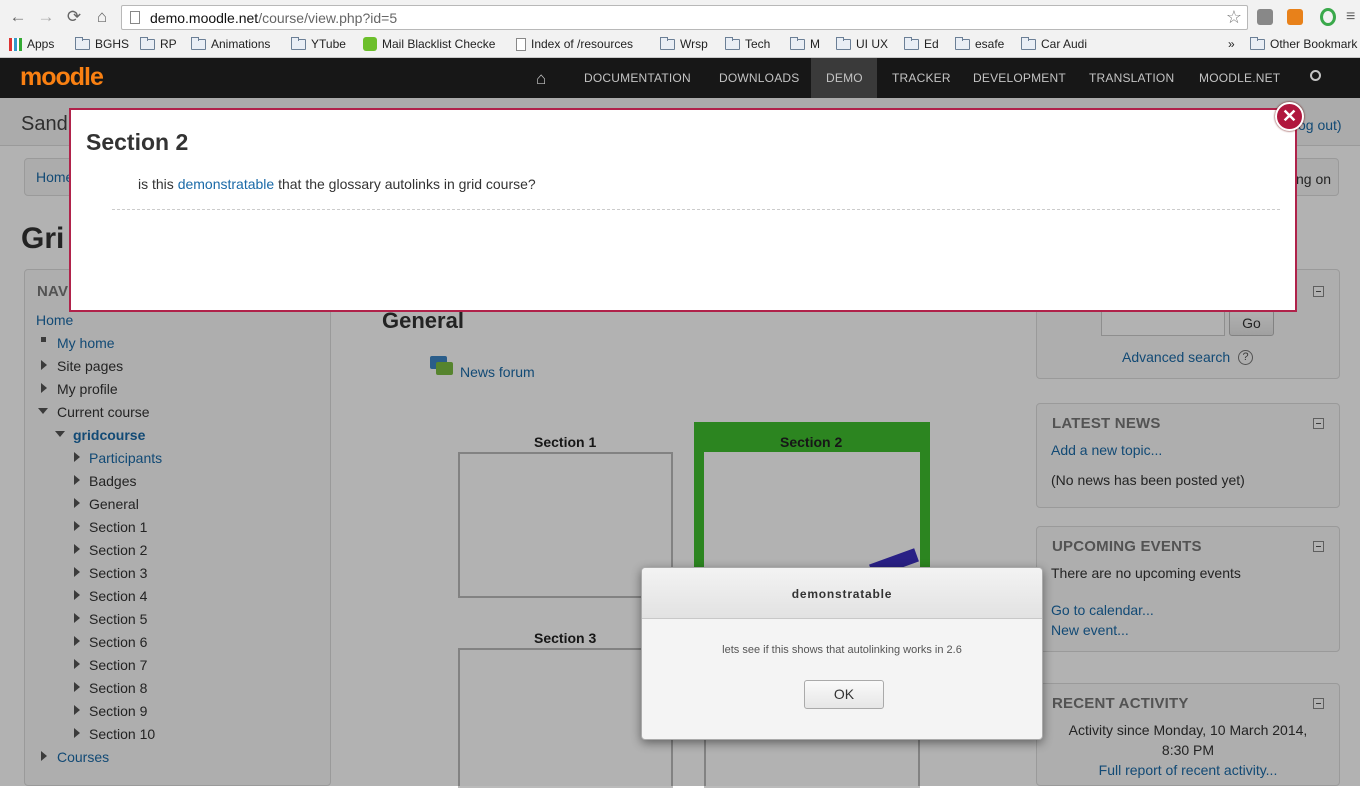 The width and height of the screenshot is (1360, 788). Describe the element at coordinates (694, 44) in the screenshot. I see `bookmark-label: Wrsp` at that location.